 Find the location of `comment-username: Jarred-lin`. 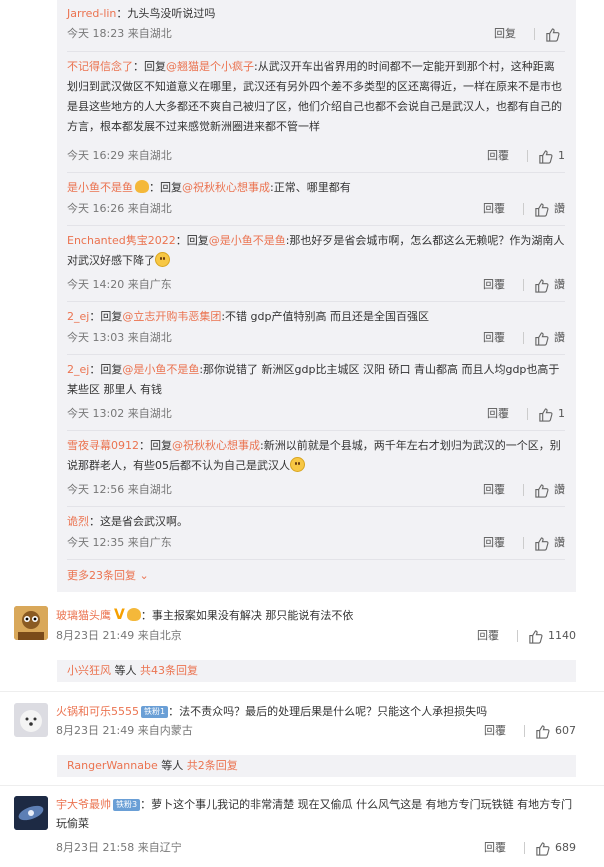

comment-username: Jarred-lin is located at coordinates (91, 13).